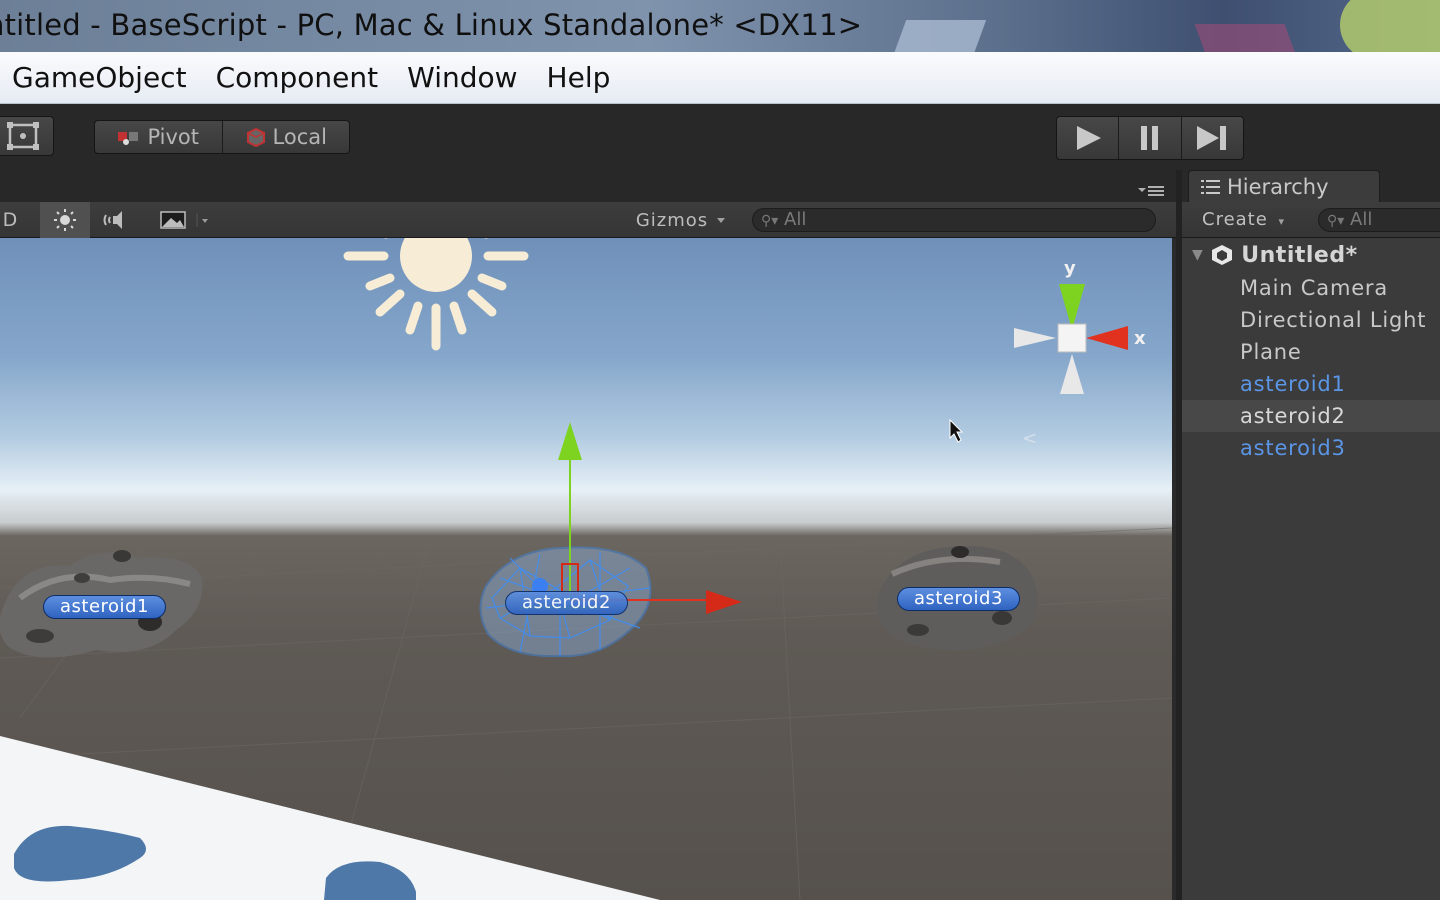 The width and height of the screenshot is (1440, 900). Describe the element at coordinates (1210, 186) in the screenshot. I see `list-icon` at that location.